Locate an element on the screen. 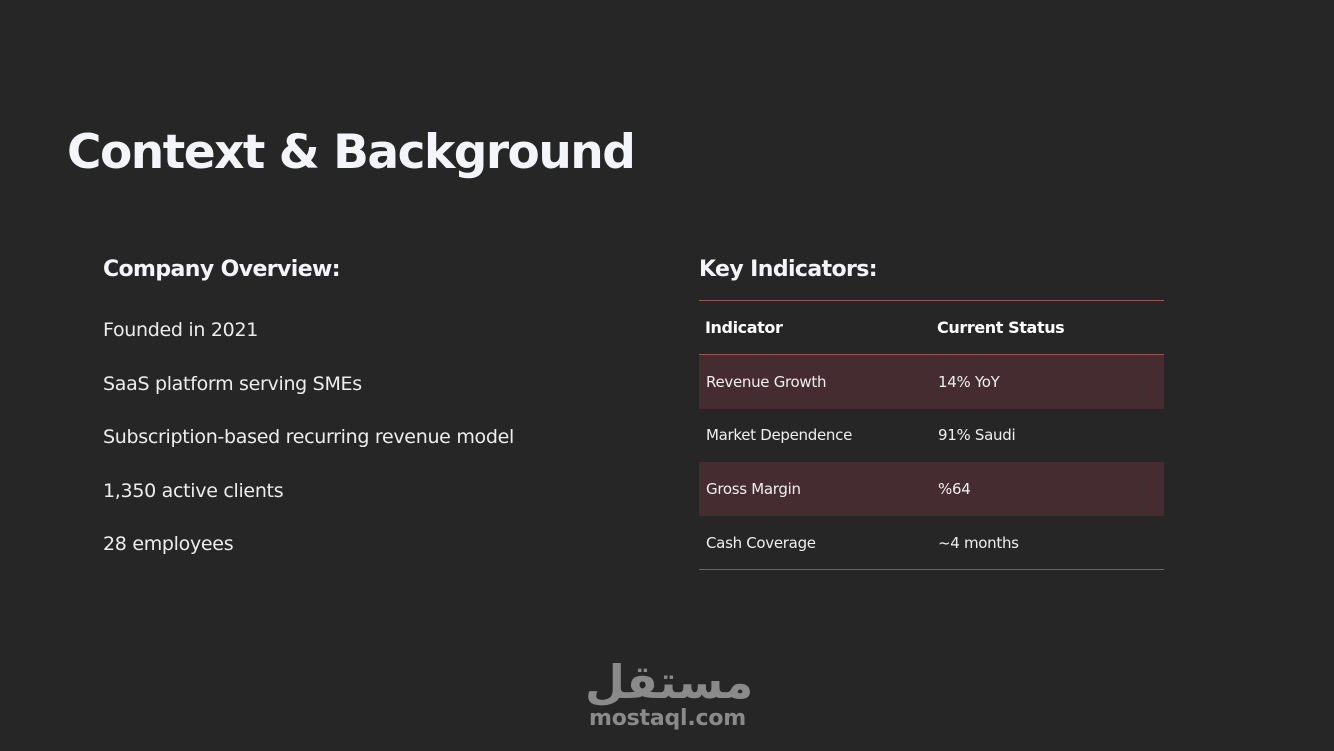 Image resolution: width=1334 pixels, height=751 pixels. indicator-cell: Gross Margin is located at coordinates (815, 489).